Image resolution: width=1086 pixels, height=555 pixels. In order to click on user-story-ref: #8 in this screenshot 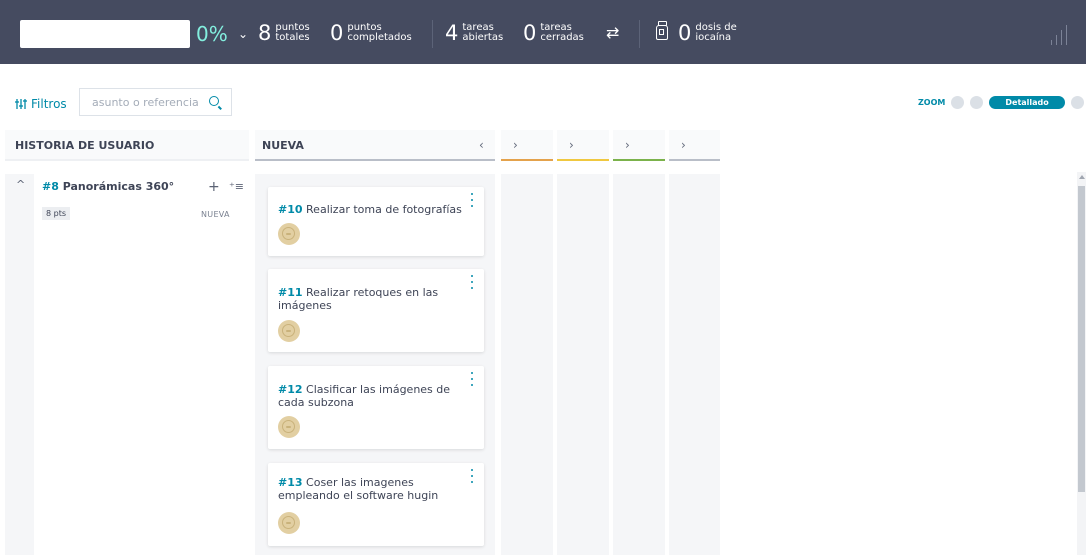, I will do `click(50, 186)`.